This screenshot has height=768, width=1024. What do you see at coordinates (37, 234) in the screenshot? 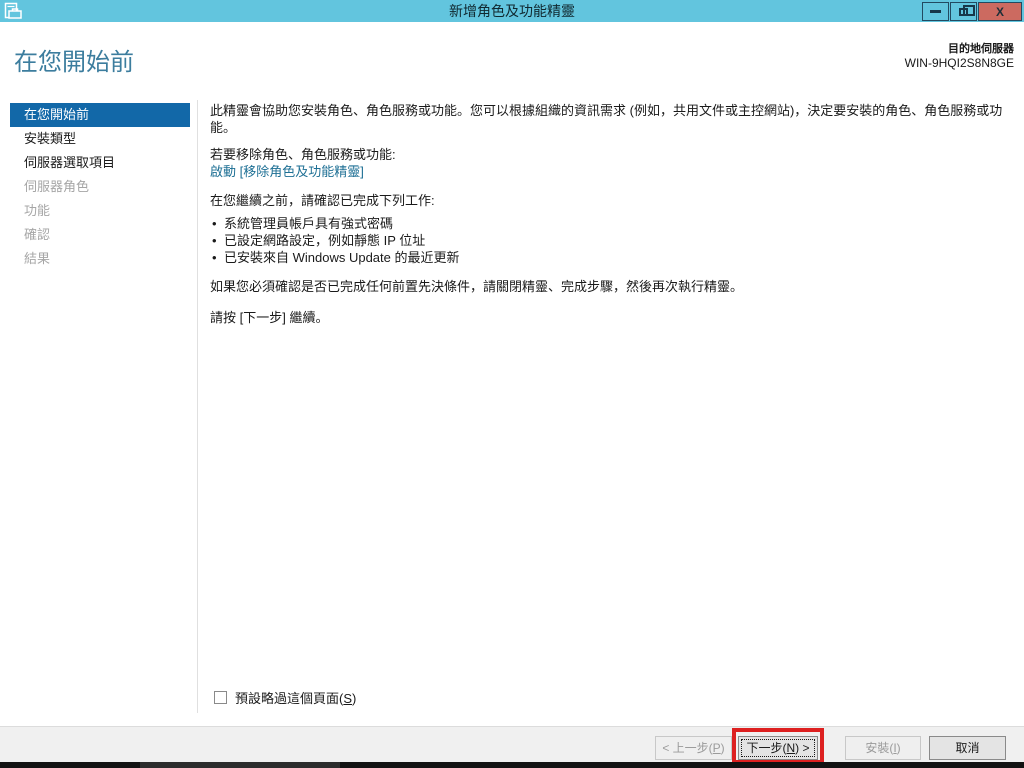
I see `sidebar-item-confirmation: 確認` at bounding box center [37, 234].